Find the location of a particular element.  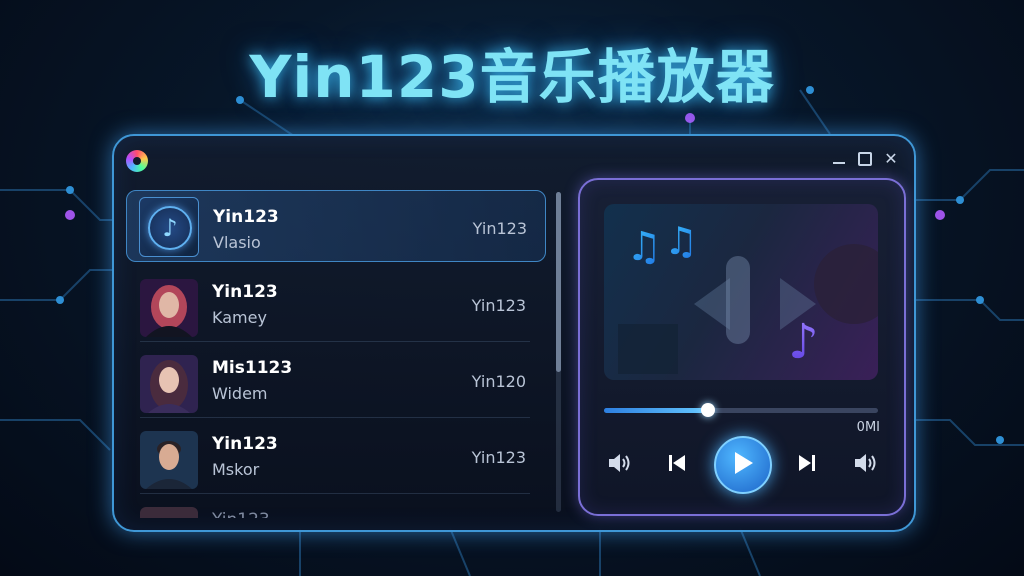

music-note-icon: ♪ is located at coordinates (170, 228).